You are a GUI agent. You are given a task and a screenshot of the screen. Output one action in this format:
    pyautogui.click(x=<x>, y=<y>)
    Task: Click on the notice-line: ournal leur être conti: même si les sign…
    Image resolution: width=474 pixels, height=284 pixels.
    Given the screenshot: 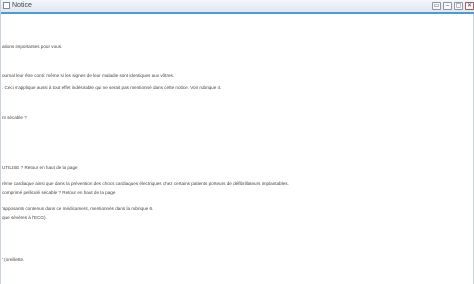 What is the action you would take?
    pyautogui.click(x=88, y=75)
    